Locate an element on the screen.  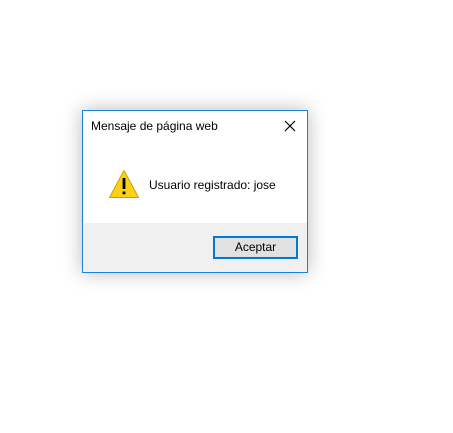
dialog-title: Mensaje de página web is located at coordinates (154, 126).